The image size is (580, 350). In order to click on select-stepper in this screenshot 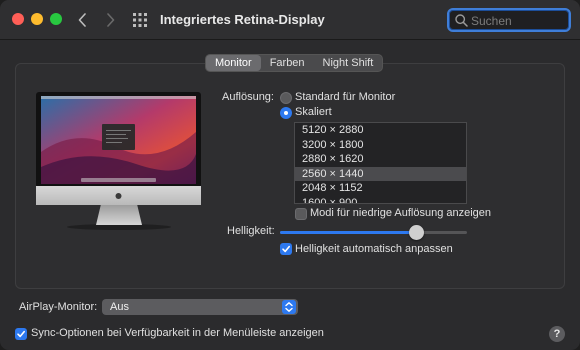, I will do `click(289, 307)`.